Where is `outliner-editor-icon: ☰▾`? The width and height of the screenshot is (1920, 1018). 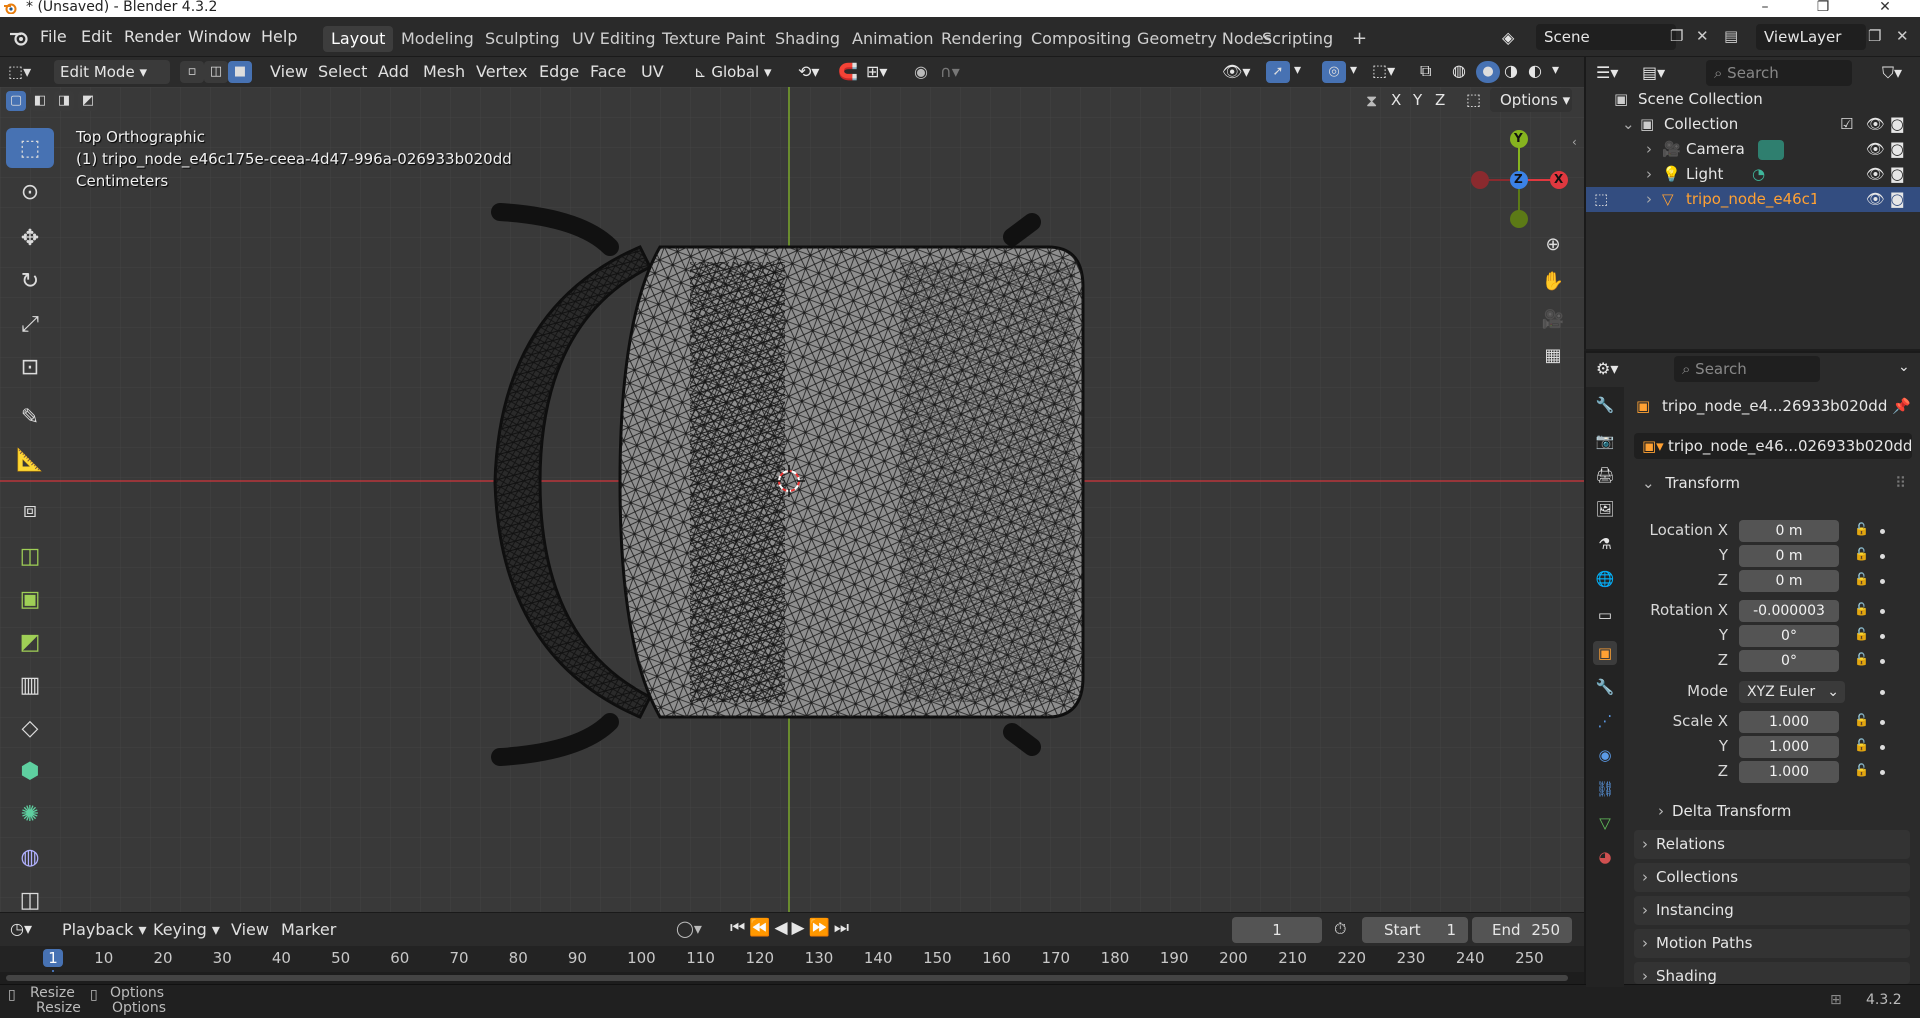 outliner-editor-icon: ☰▾ is located at coordinates (1607, 72).